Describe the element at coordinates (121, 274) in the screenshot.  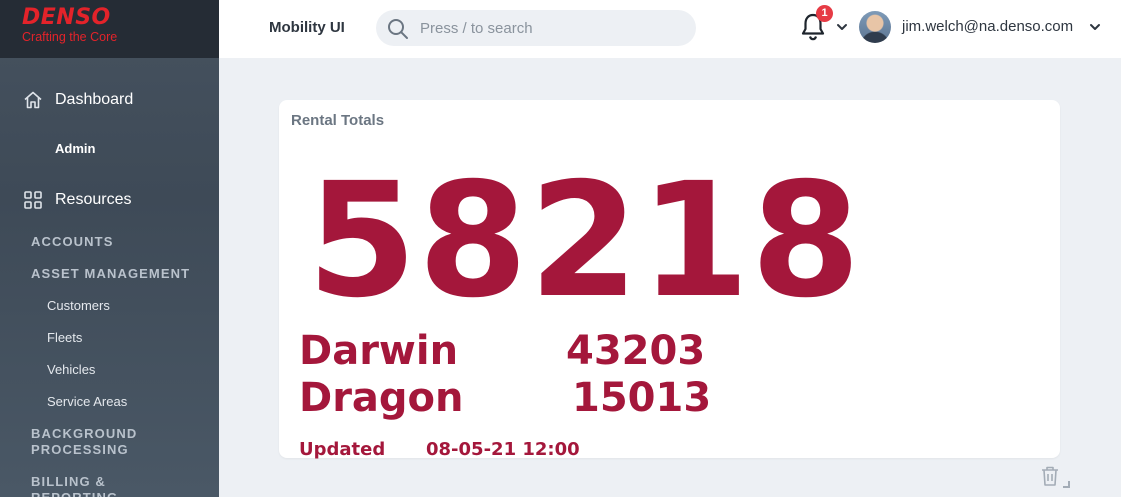
I see `sidebar-section-asset-management: ASSET MANAGEMENT` at that location.